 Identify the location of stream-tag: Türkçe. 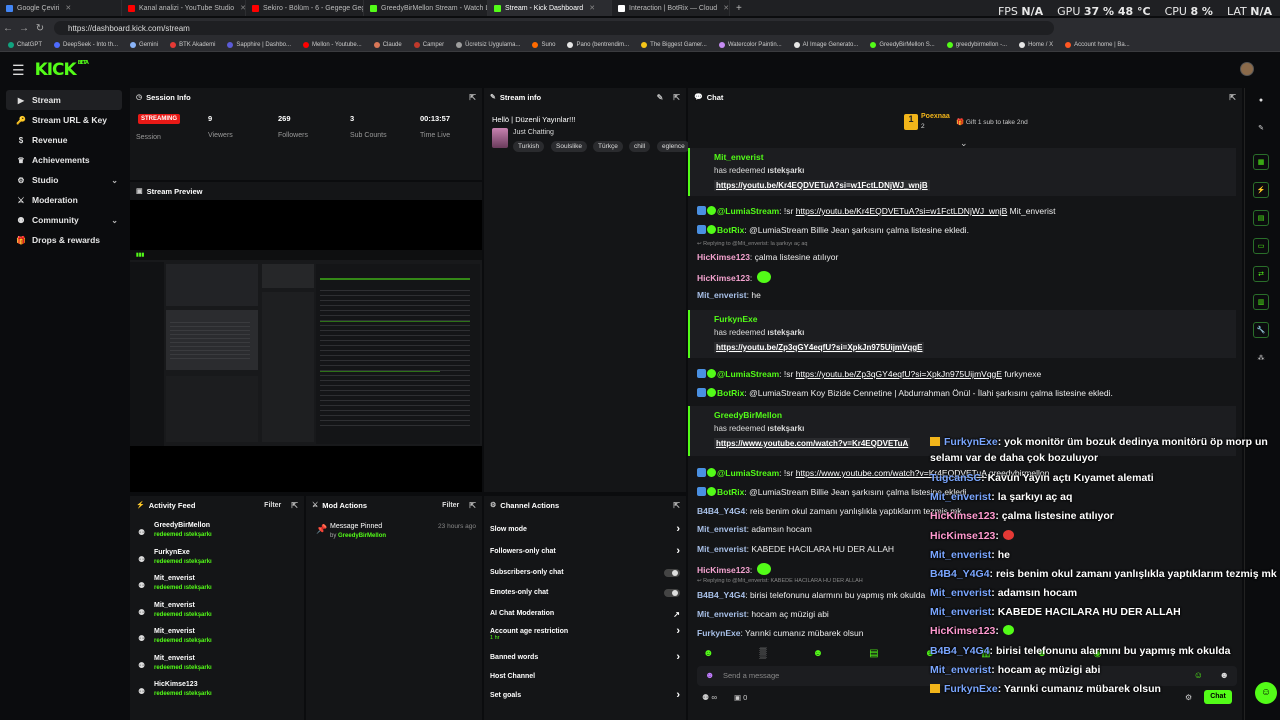
(608, 146).